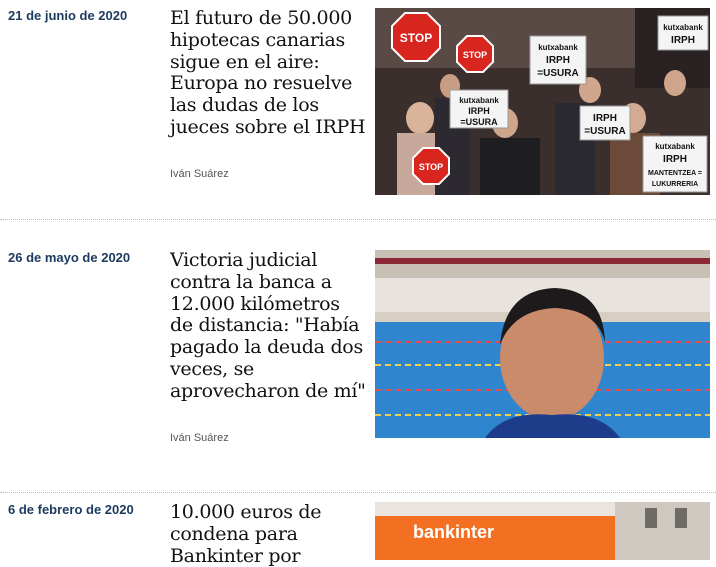 This screenshot has width=716, height=567. What do you see at coordinates (675, 173) in the screenshot?
I see `svg-text: MANTENTZEA =` at bounding box center [675, 173].